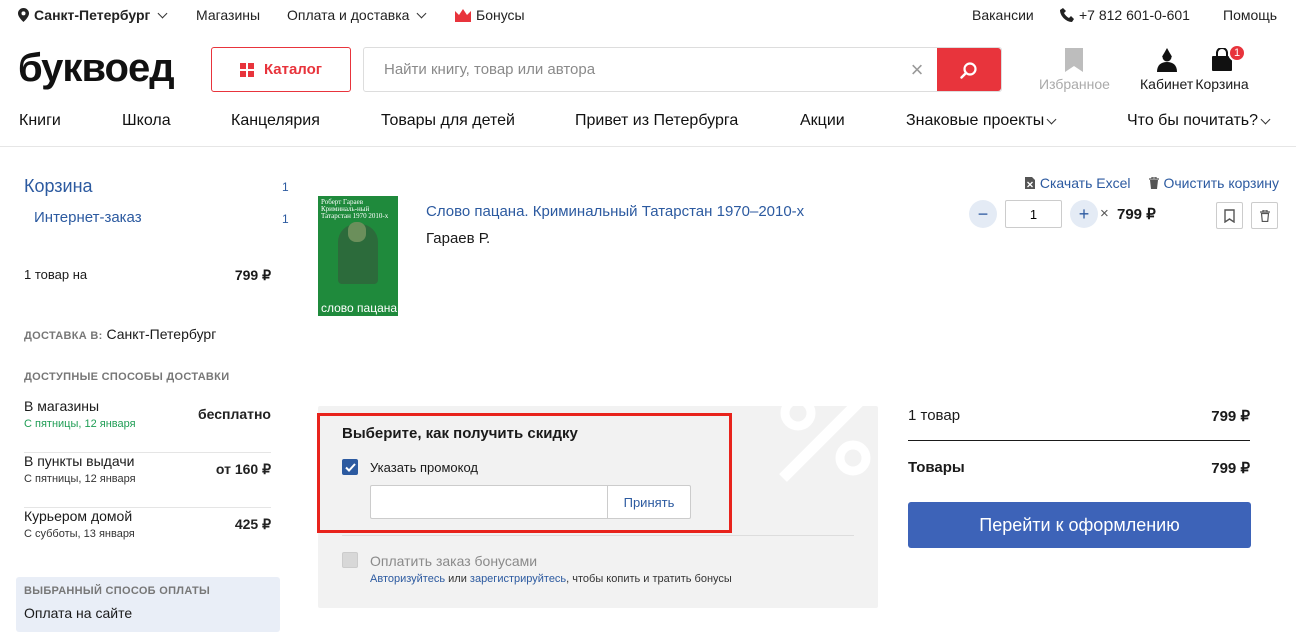  Describe the element at coordinates (234, 414) in the screenshot. I see `delivery-method-price: бесплатно` at that location.